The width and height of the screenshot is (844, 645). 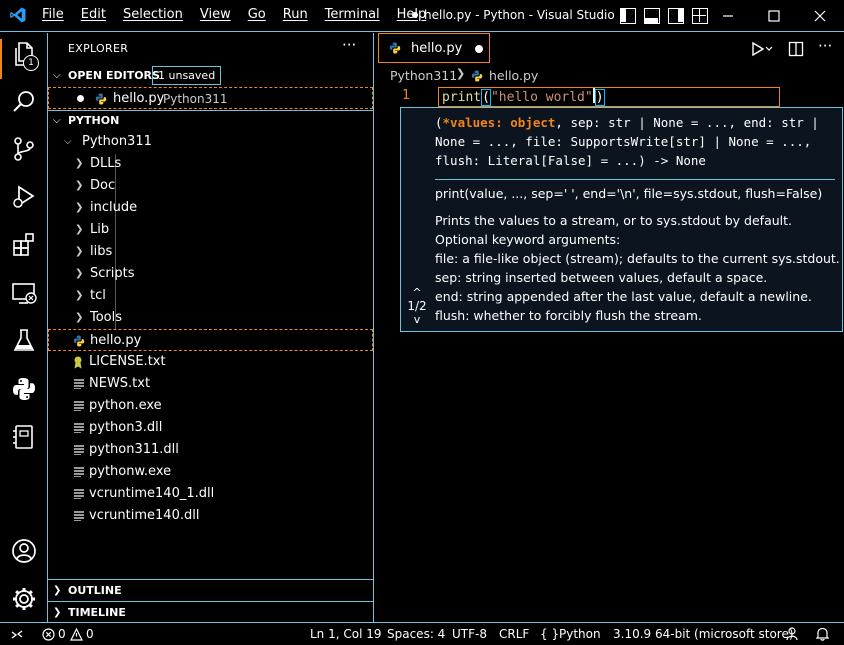 I want to click on close-icon, so click(x=820, y=16).